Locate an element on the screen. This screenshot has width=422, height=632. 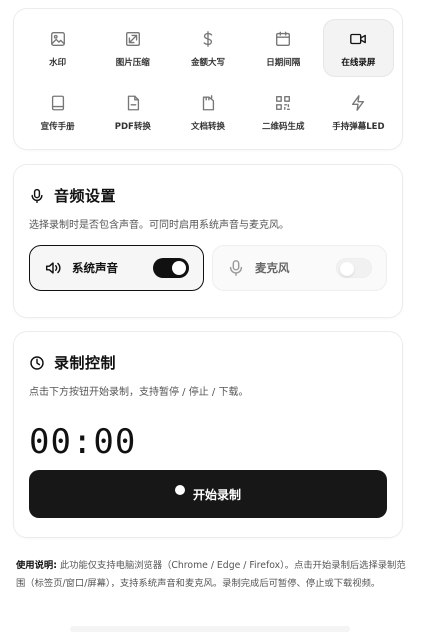
start-recording-button: 开始录制 is located at coordinates (208, 494).